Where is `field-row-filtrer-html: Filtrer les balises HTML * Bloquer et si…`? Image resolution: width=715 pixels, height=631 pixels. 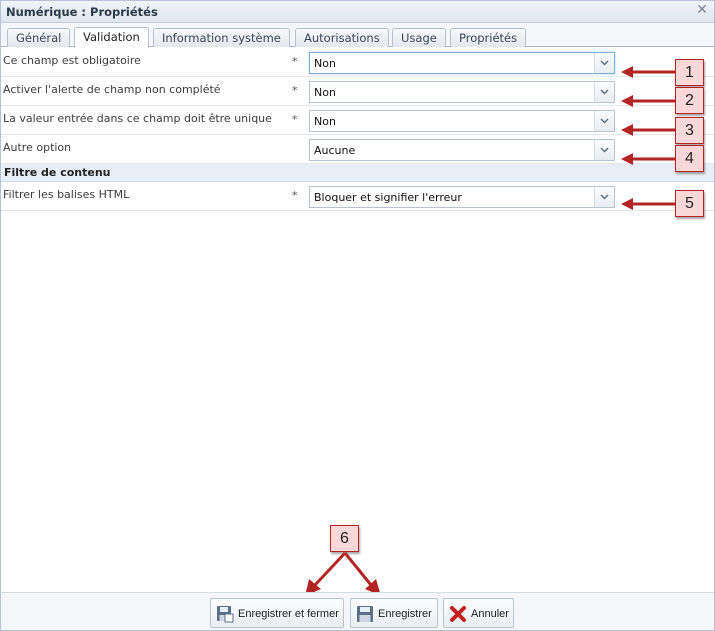 field-row-filtrer-html: Filtrer les balises HTML * Bloquer et si… is located at coordinates (357, 196).